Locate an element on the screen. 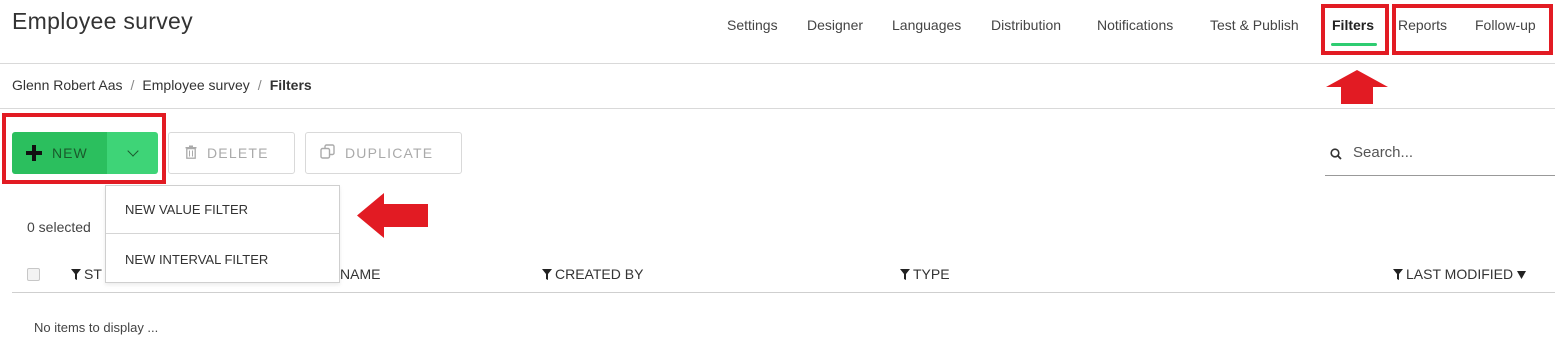 The image size is (1555, 357). annotation-arrow-left-icon is located at coordinates (392, 215).